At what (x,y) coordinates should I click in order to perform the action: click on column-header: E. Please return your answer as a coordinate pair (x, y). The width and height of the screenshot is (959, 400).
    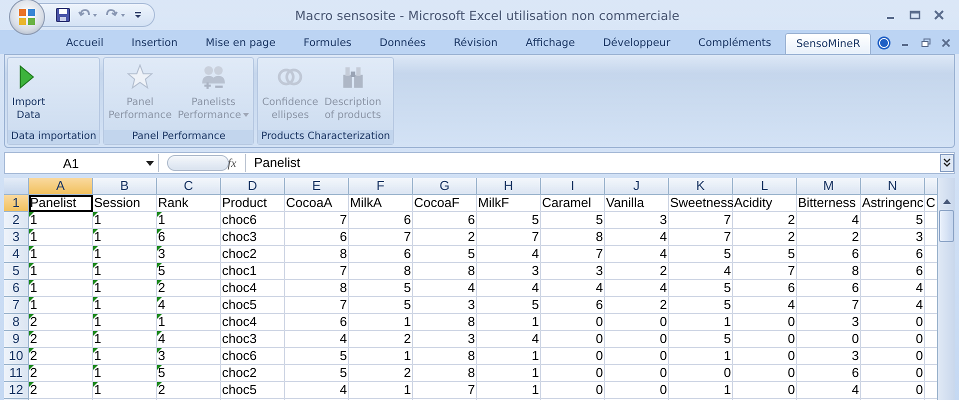
    Looking at the image, I should click on (317, 186).